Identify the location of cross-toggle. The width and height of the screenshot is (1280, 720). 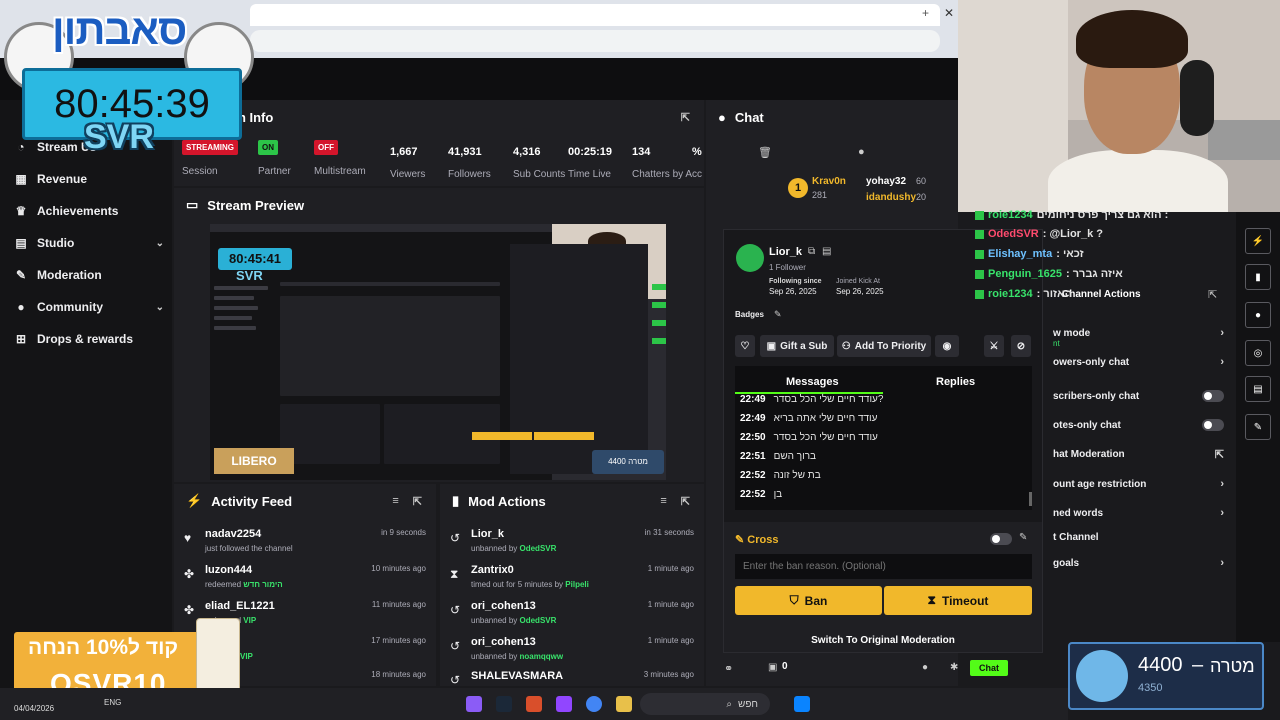
(1001, 539).